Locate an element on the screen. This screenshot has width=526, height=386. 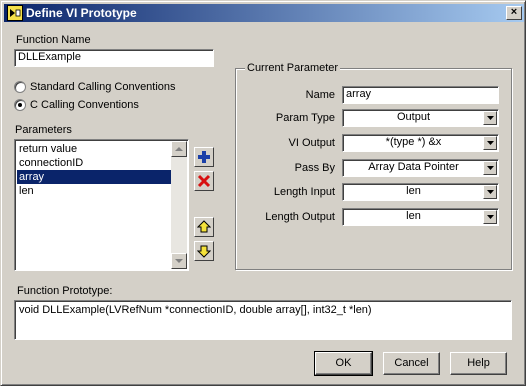
pass-by-select: Array Data Pointer is located at coordinates (420, 168).